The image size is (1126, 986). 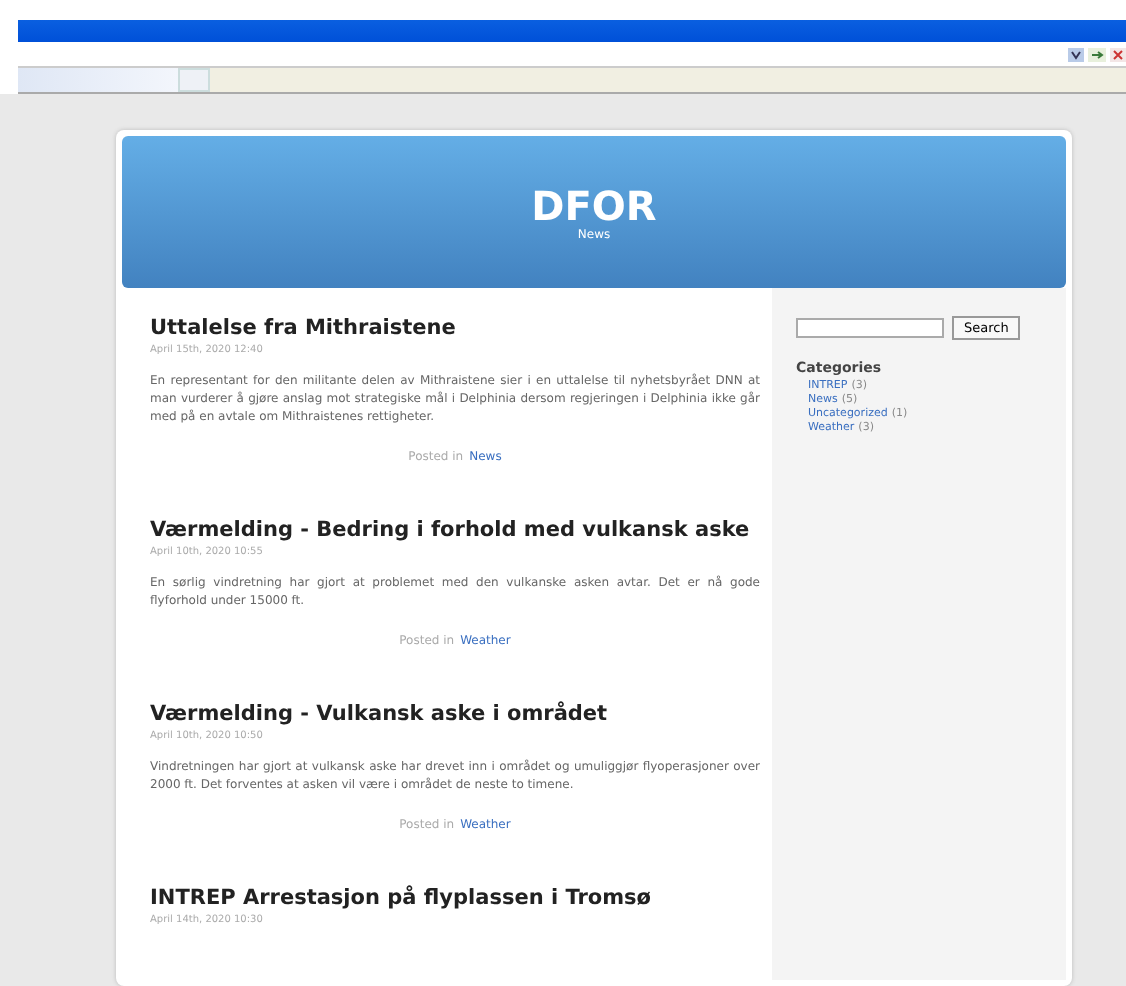 What do you see at coordinates (455, 328) in the screenshot?
I see `post-title: Uttalelse fra Mithraistene` at bounding box center [455, 328].